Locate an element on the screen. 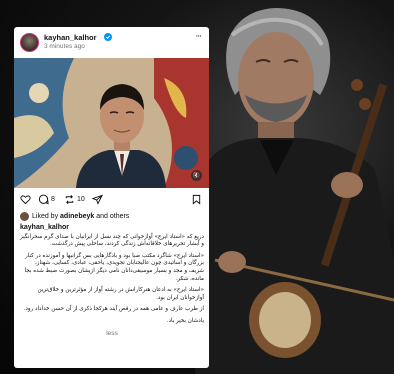  less-link: less is located at coordinates (112, 334).